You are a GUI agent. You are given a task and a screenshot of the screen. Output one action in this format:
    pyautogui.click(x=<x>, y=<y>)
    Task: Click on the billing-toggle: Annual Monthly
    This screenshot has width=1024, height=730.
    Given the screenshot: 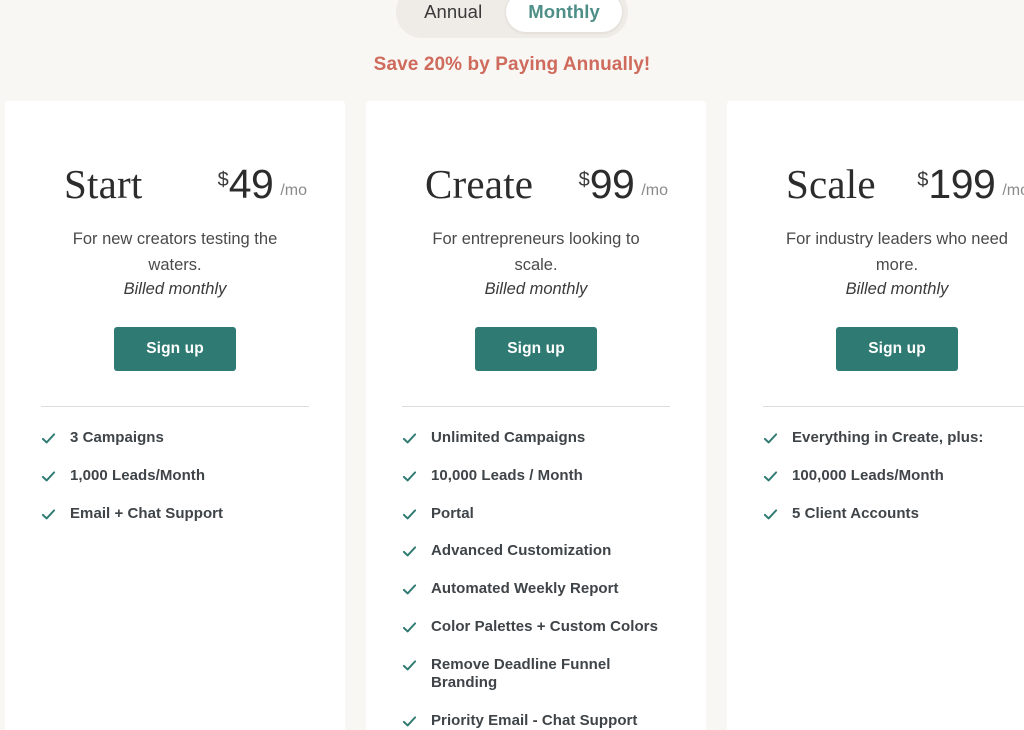 What is the action you would take?
    pyautogui.click(x=512, y=19)
    